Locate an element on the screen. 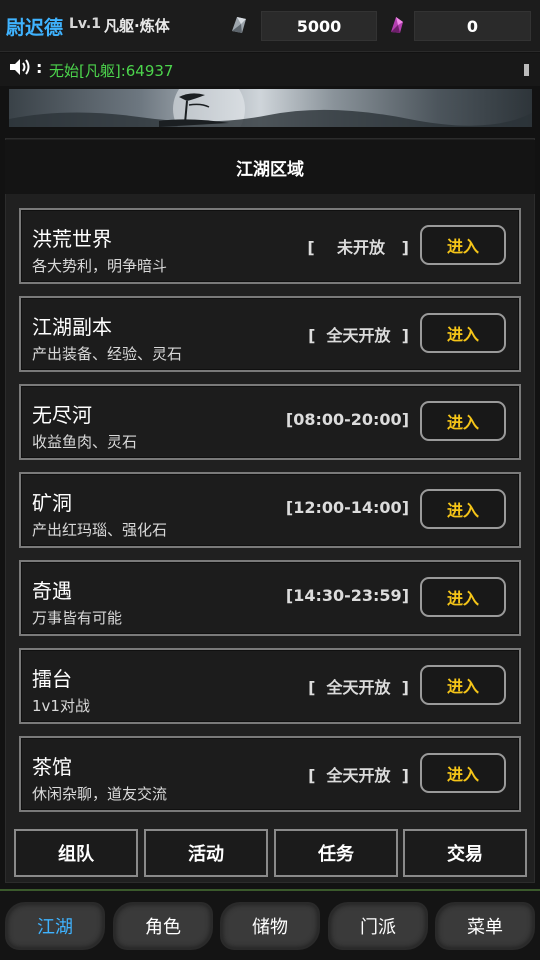  region-status: [12:00-14:00] is located at coordinates (347, 507).